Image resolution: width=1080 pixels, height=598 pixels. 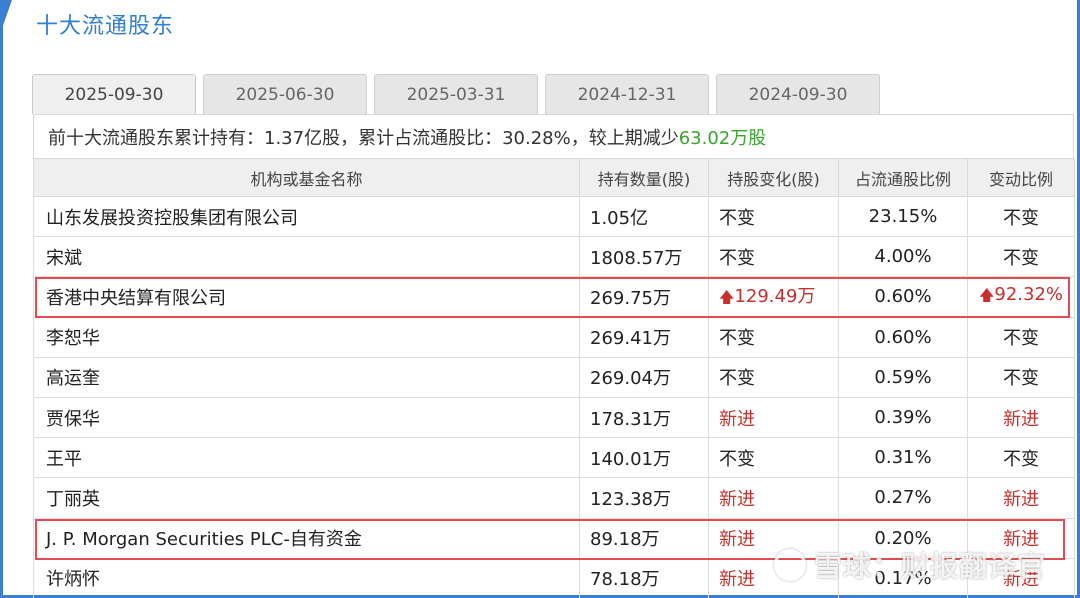 I want to click on tab-2024-09-30: 2024-09-30, so click(x=798, y=94).